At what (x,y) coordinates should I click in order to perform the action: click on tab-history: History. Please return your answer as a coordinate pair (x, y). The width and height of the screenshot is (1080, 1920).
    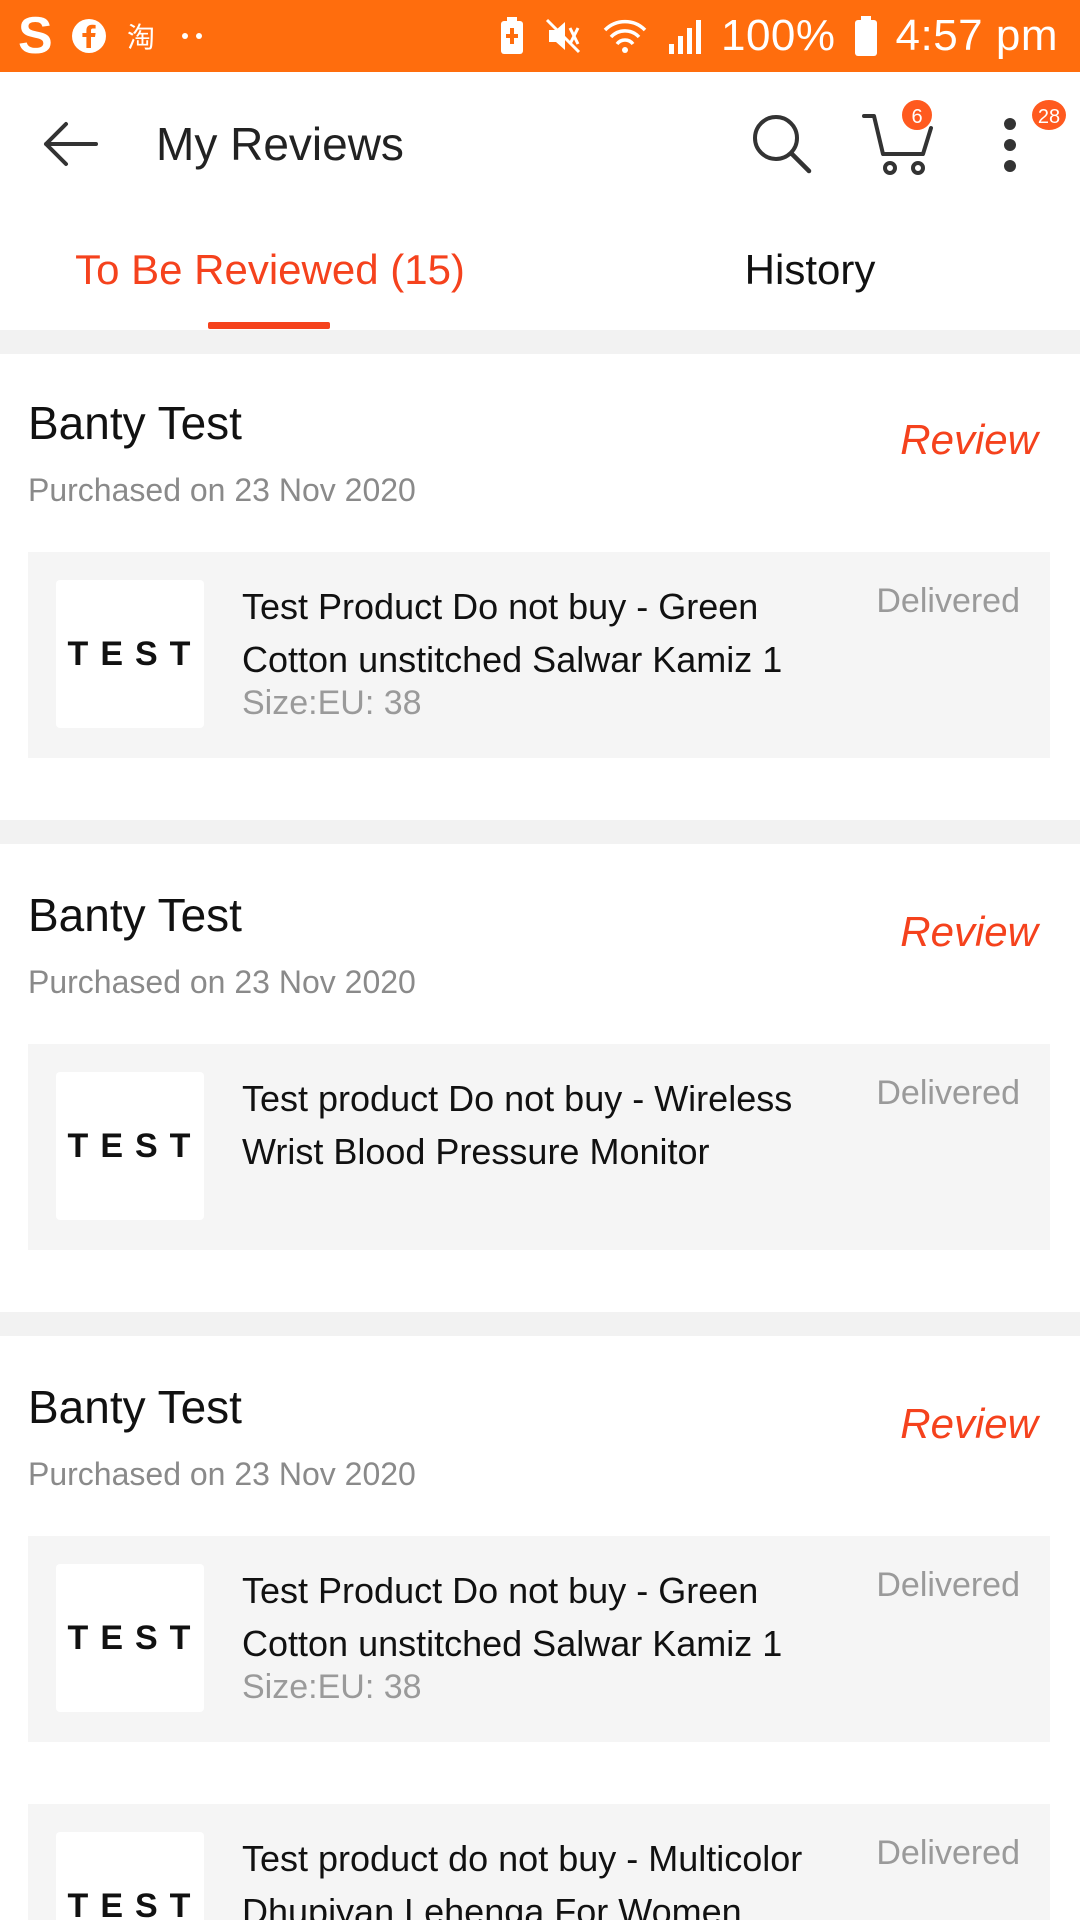
    Looking at the image, I should click on (810, 271).